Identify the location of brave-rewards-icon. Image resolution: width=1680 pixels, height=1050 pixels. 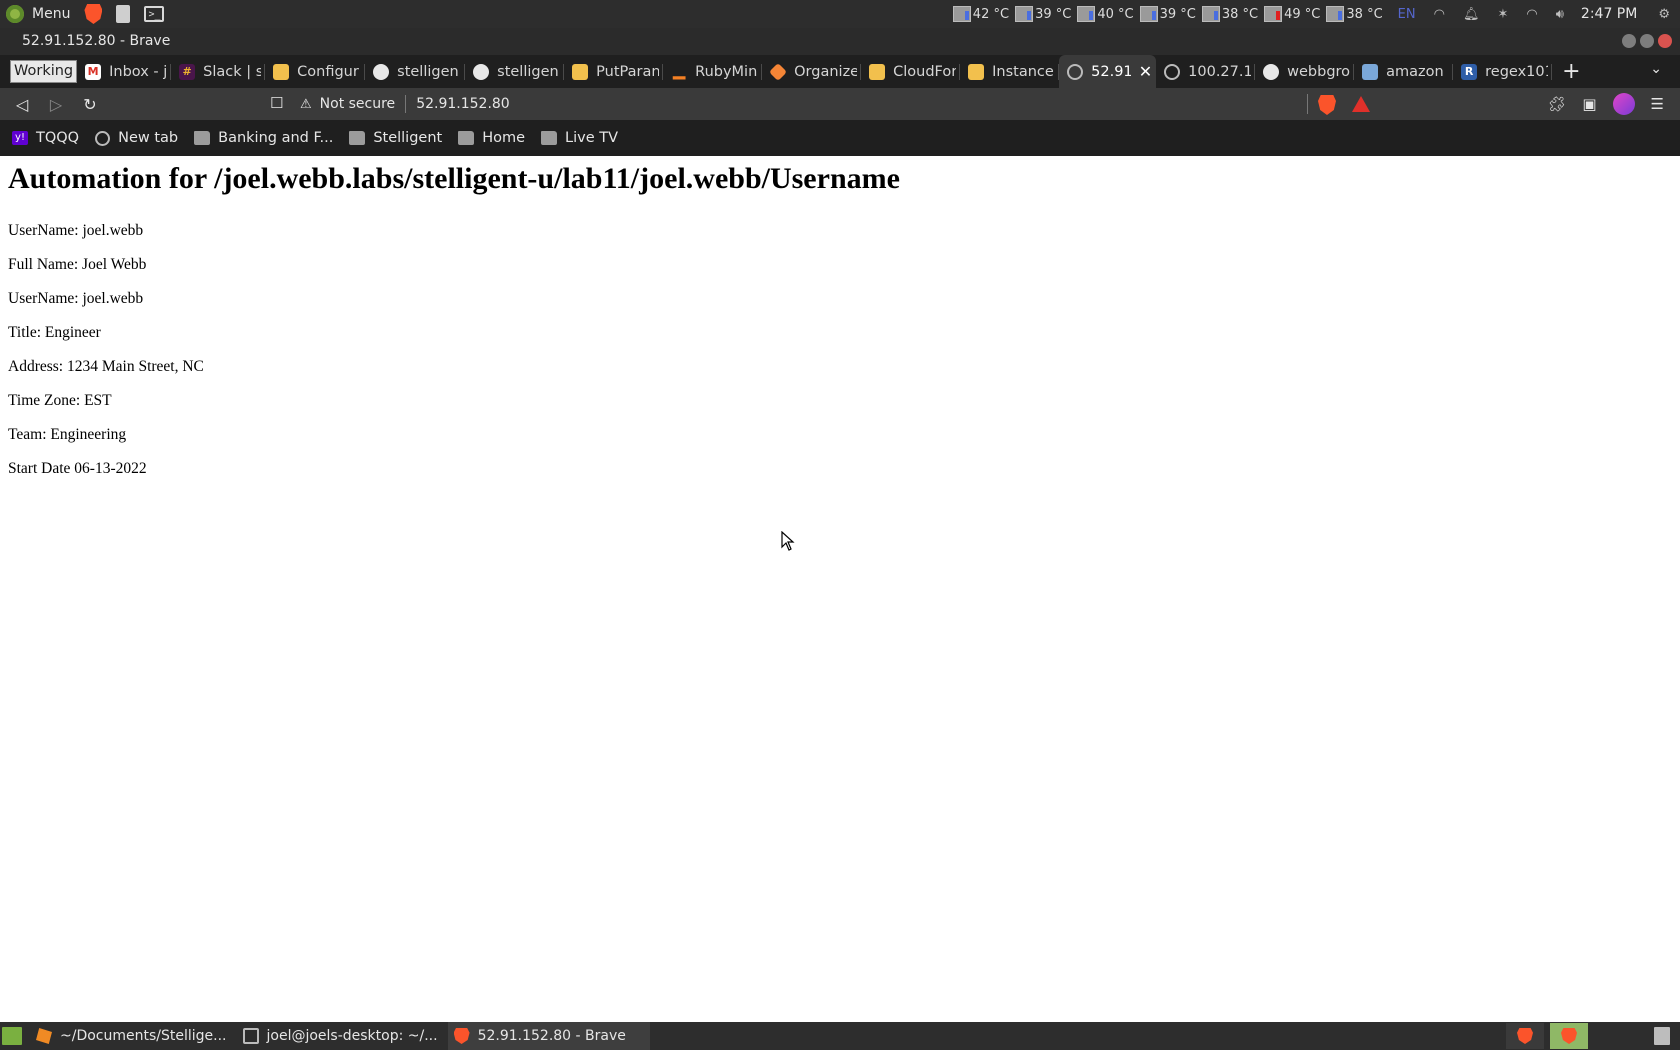
(1361, 104).